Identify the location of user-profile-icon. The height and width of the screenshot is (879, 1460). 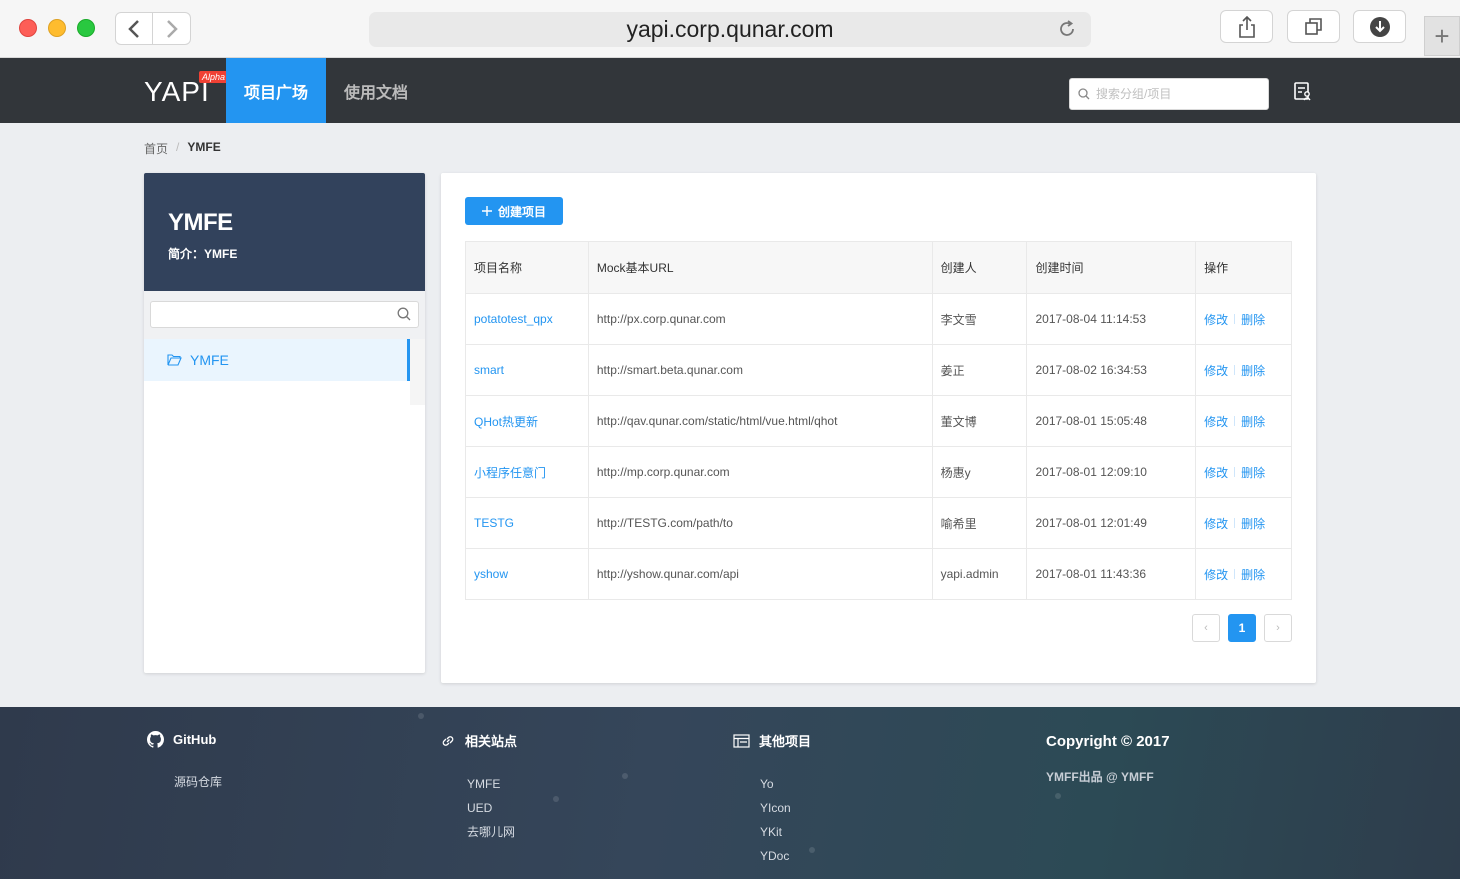
(1303, 91).